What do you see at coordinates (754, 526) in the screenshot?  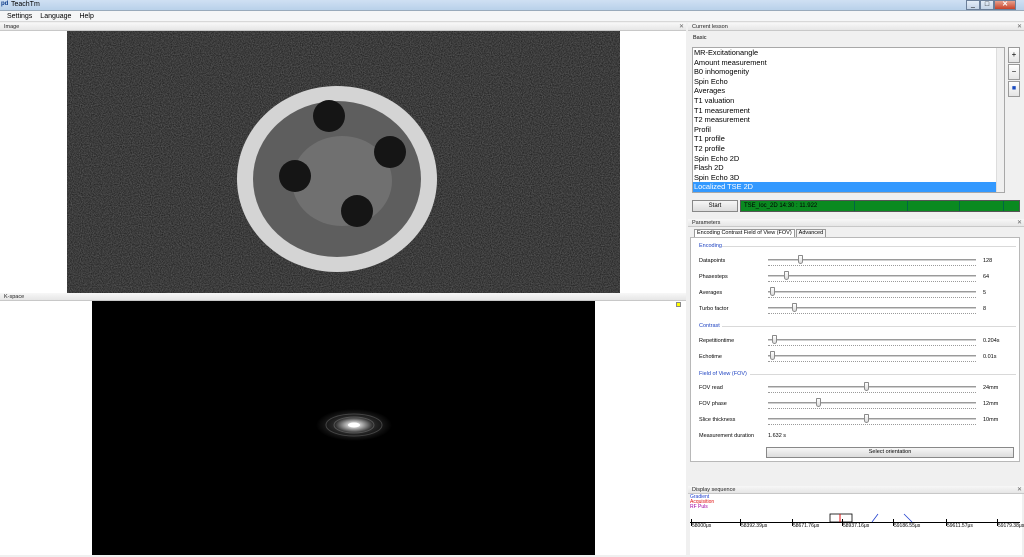 I see `sequence-axis-label: 58392.39μs` at bounding box center [754, 526].